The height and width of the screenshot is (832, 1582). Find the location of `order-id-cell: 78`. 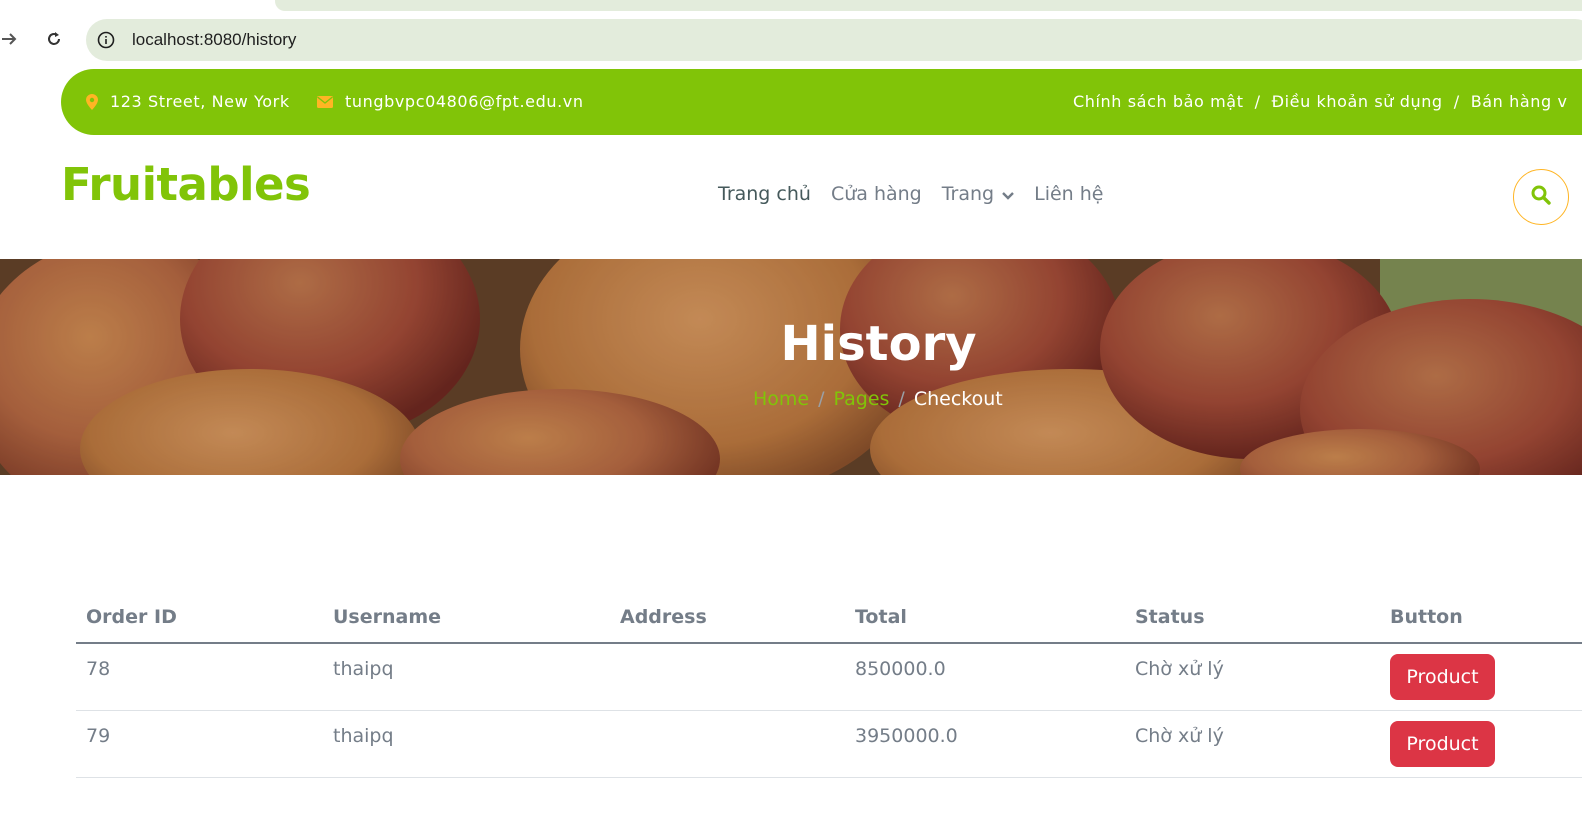

order-id-cell: 78 is located at coordinates (98, 669).